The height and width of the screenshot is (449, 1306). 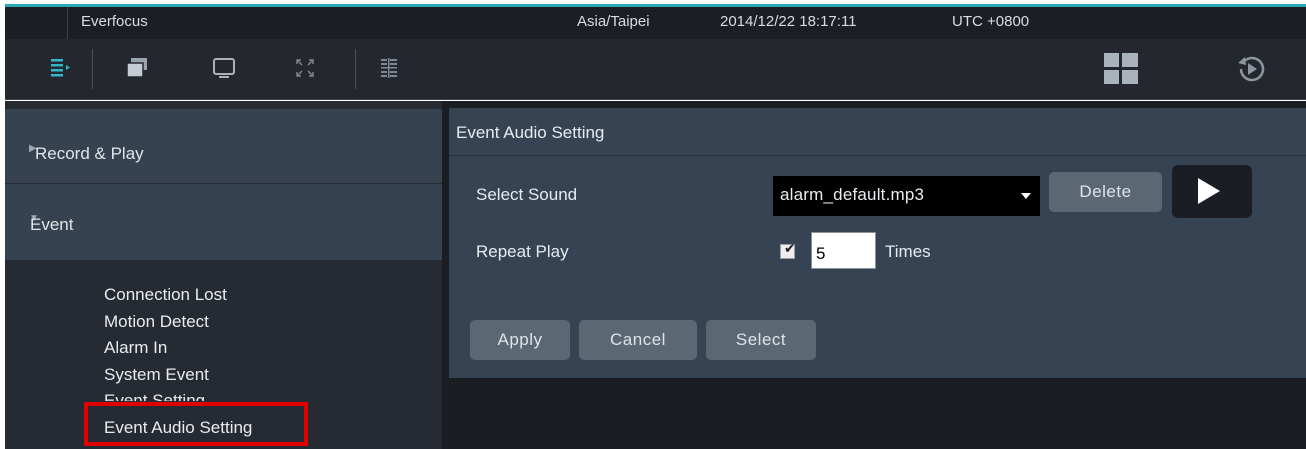 I want to click on selection-highlight, so click(x=196, y=424).